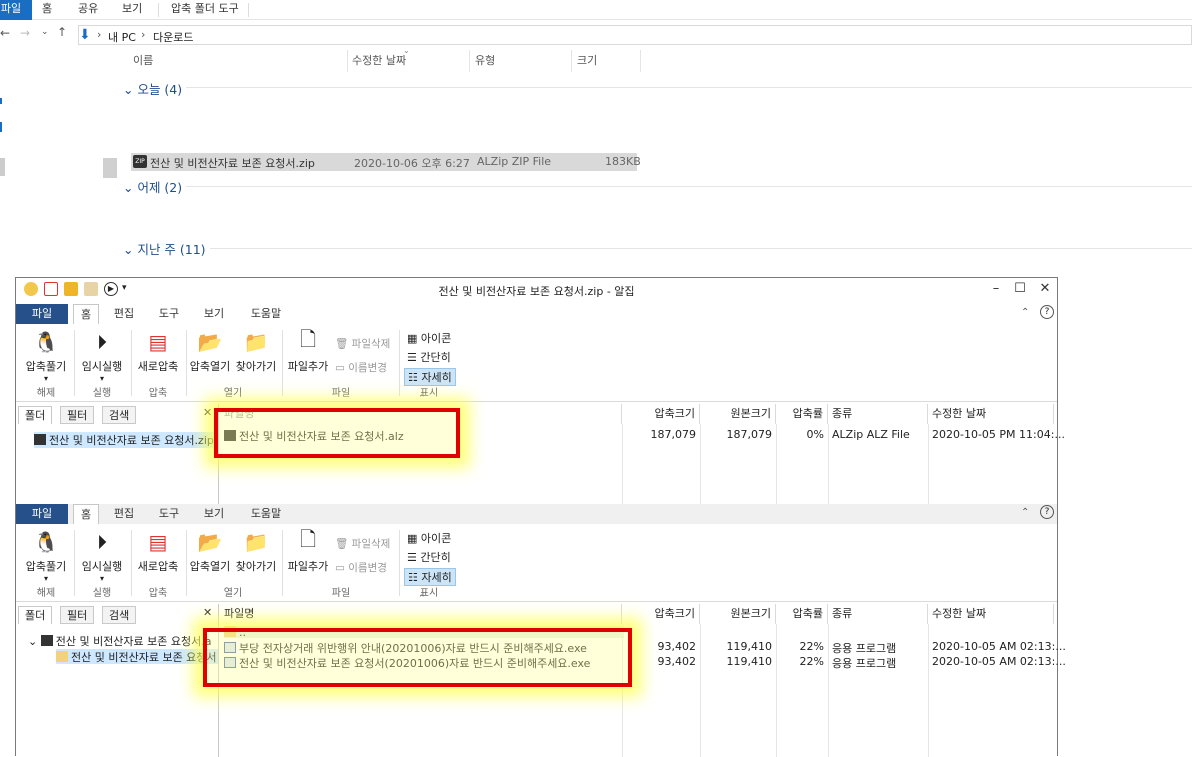 This screenshot has height=757, width=1192. I want to click on column-header-name: 이름, so click(239, 61).